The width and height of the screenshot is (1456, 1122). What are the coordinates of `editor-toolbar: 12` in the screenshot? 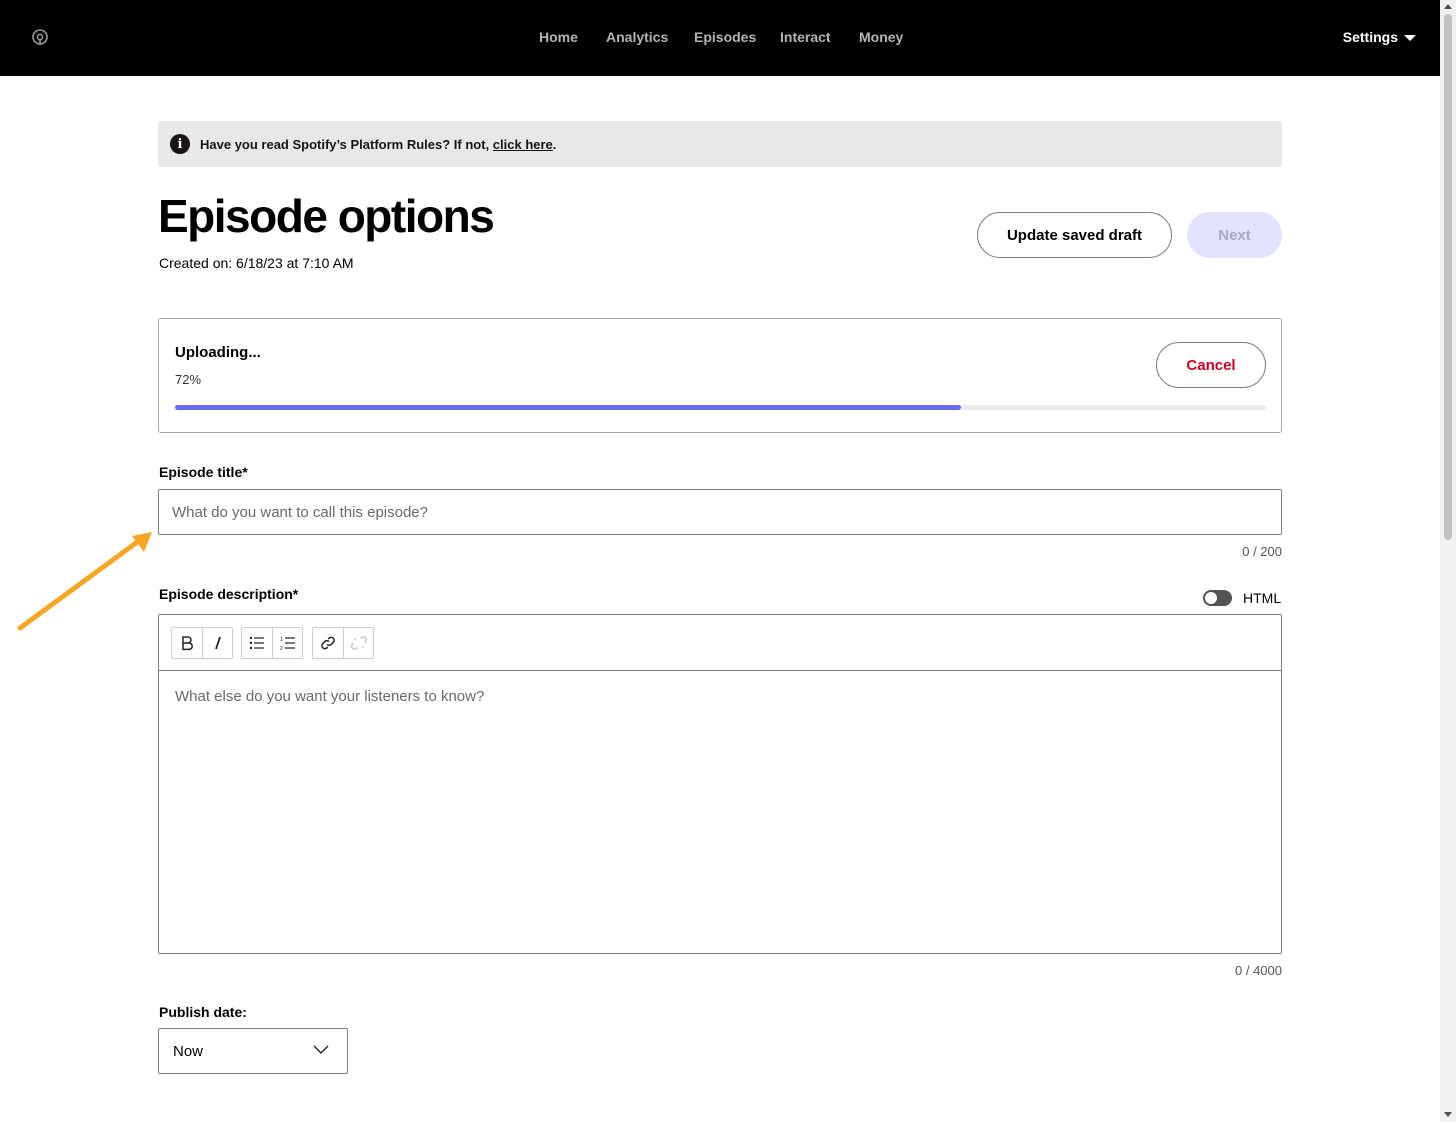 It's located at (720, 643).